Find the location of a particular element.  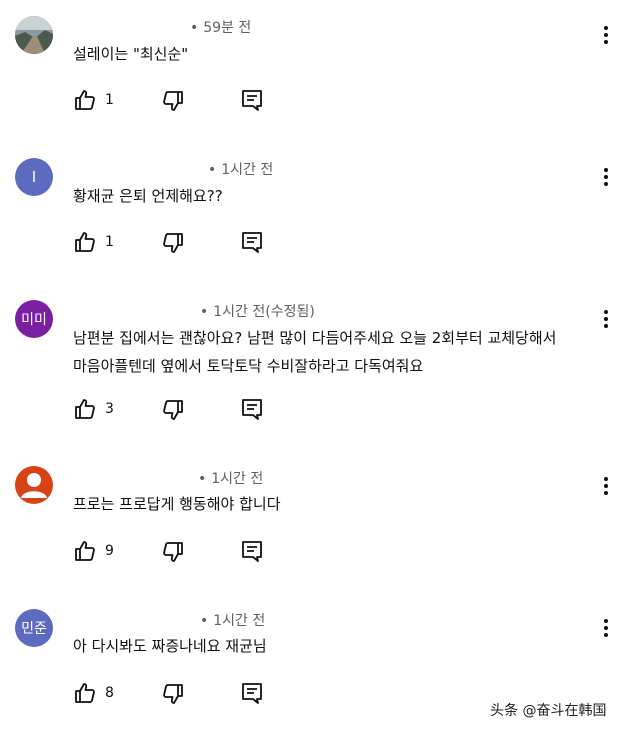

comment-text: 설레이는 "최신순" is located at coordinates (131, 54).